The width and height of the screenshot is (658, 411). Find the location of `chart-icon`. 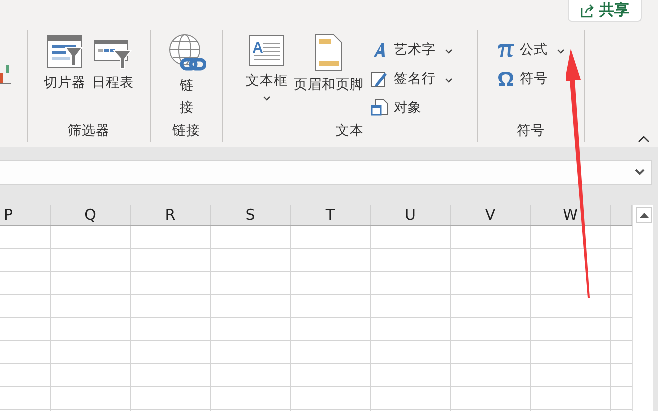

chart-icon is located at coordinates (5, 74).